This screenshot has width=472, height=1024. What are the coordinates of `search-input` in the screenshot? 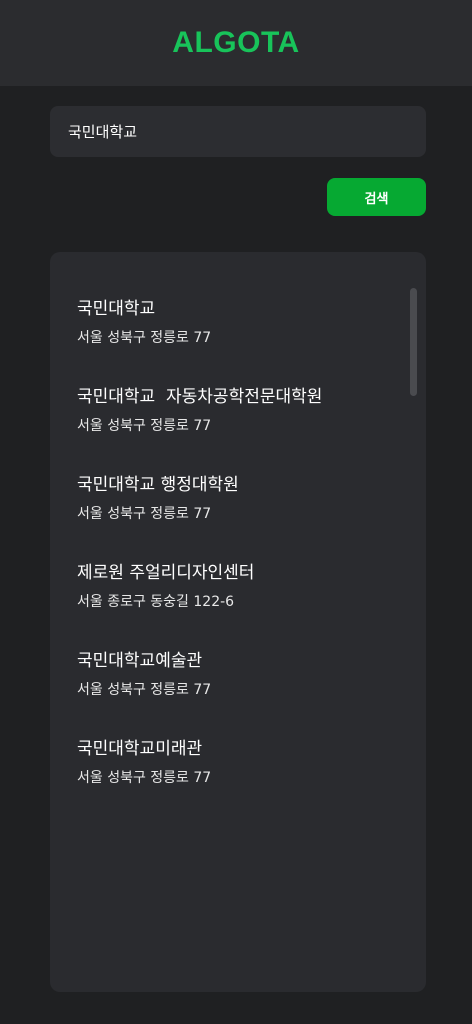 It's located at (238, 131).